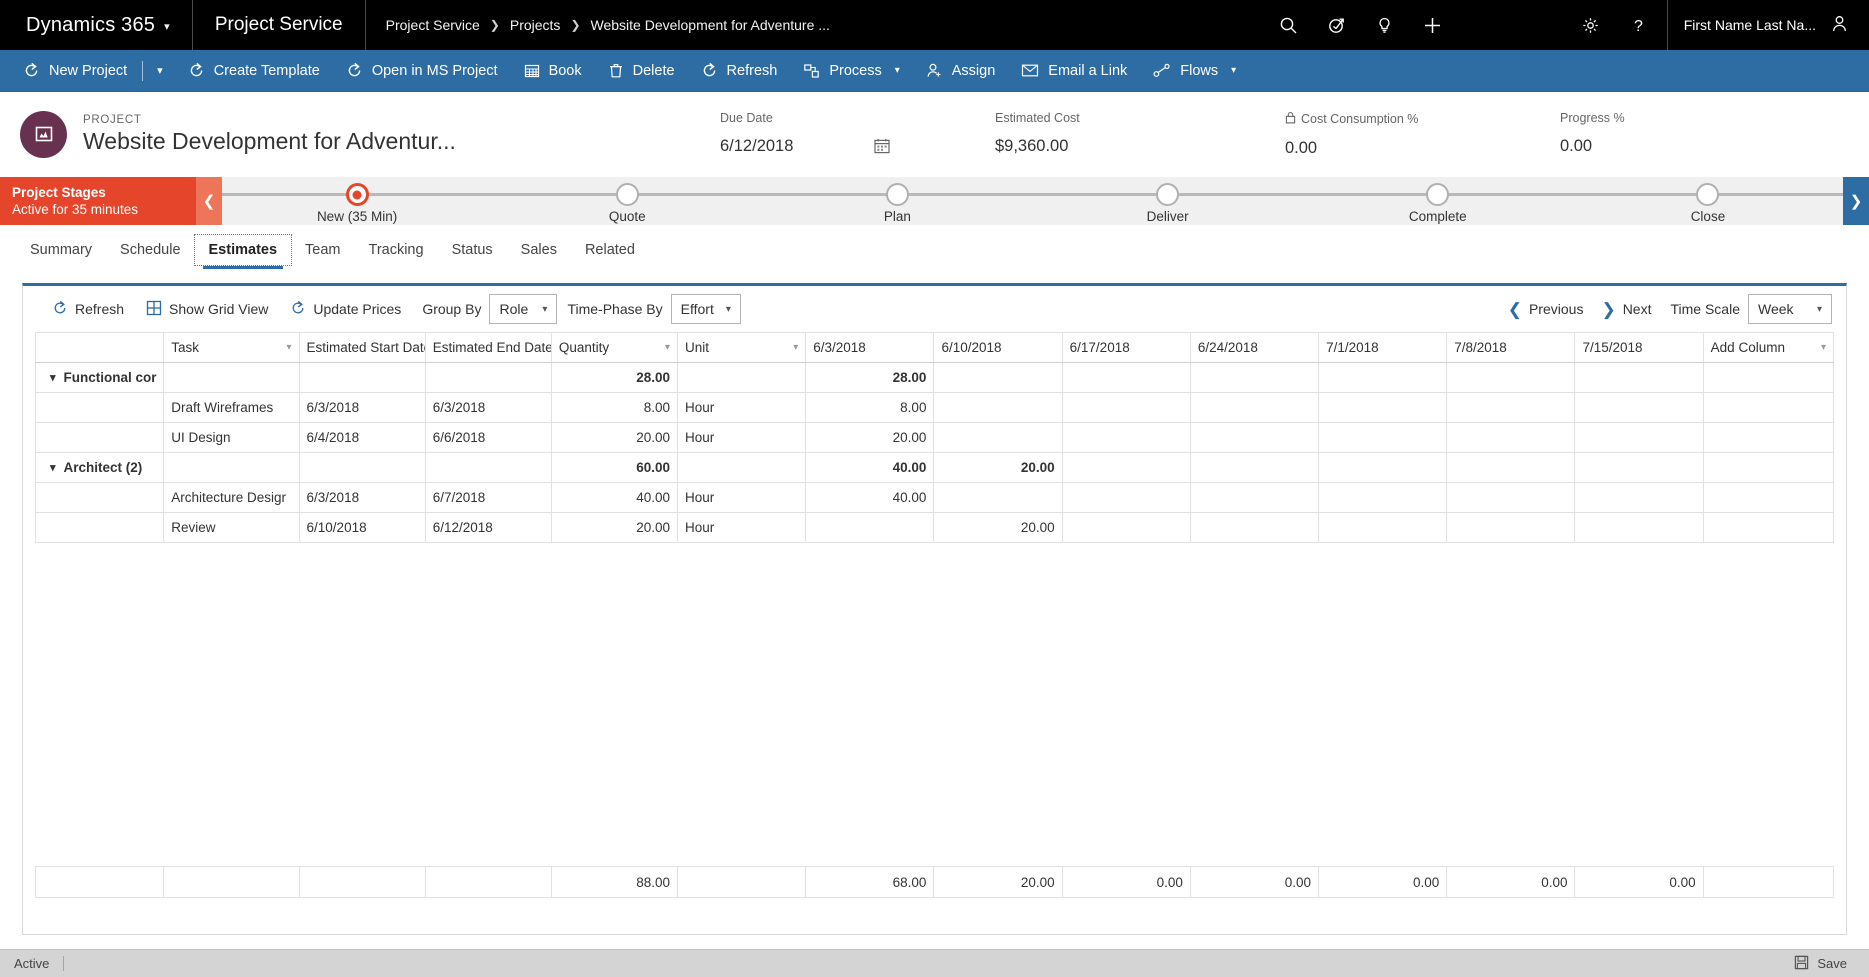  What do you see at coordinates (231, 407) in the screenshot?
I see `cell-task: Draft Wireframes` at bounding box center [231, 407].